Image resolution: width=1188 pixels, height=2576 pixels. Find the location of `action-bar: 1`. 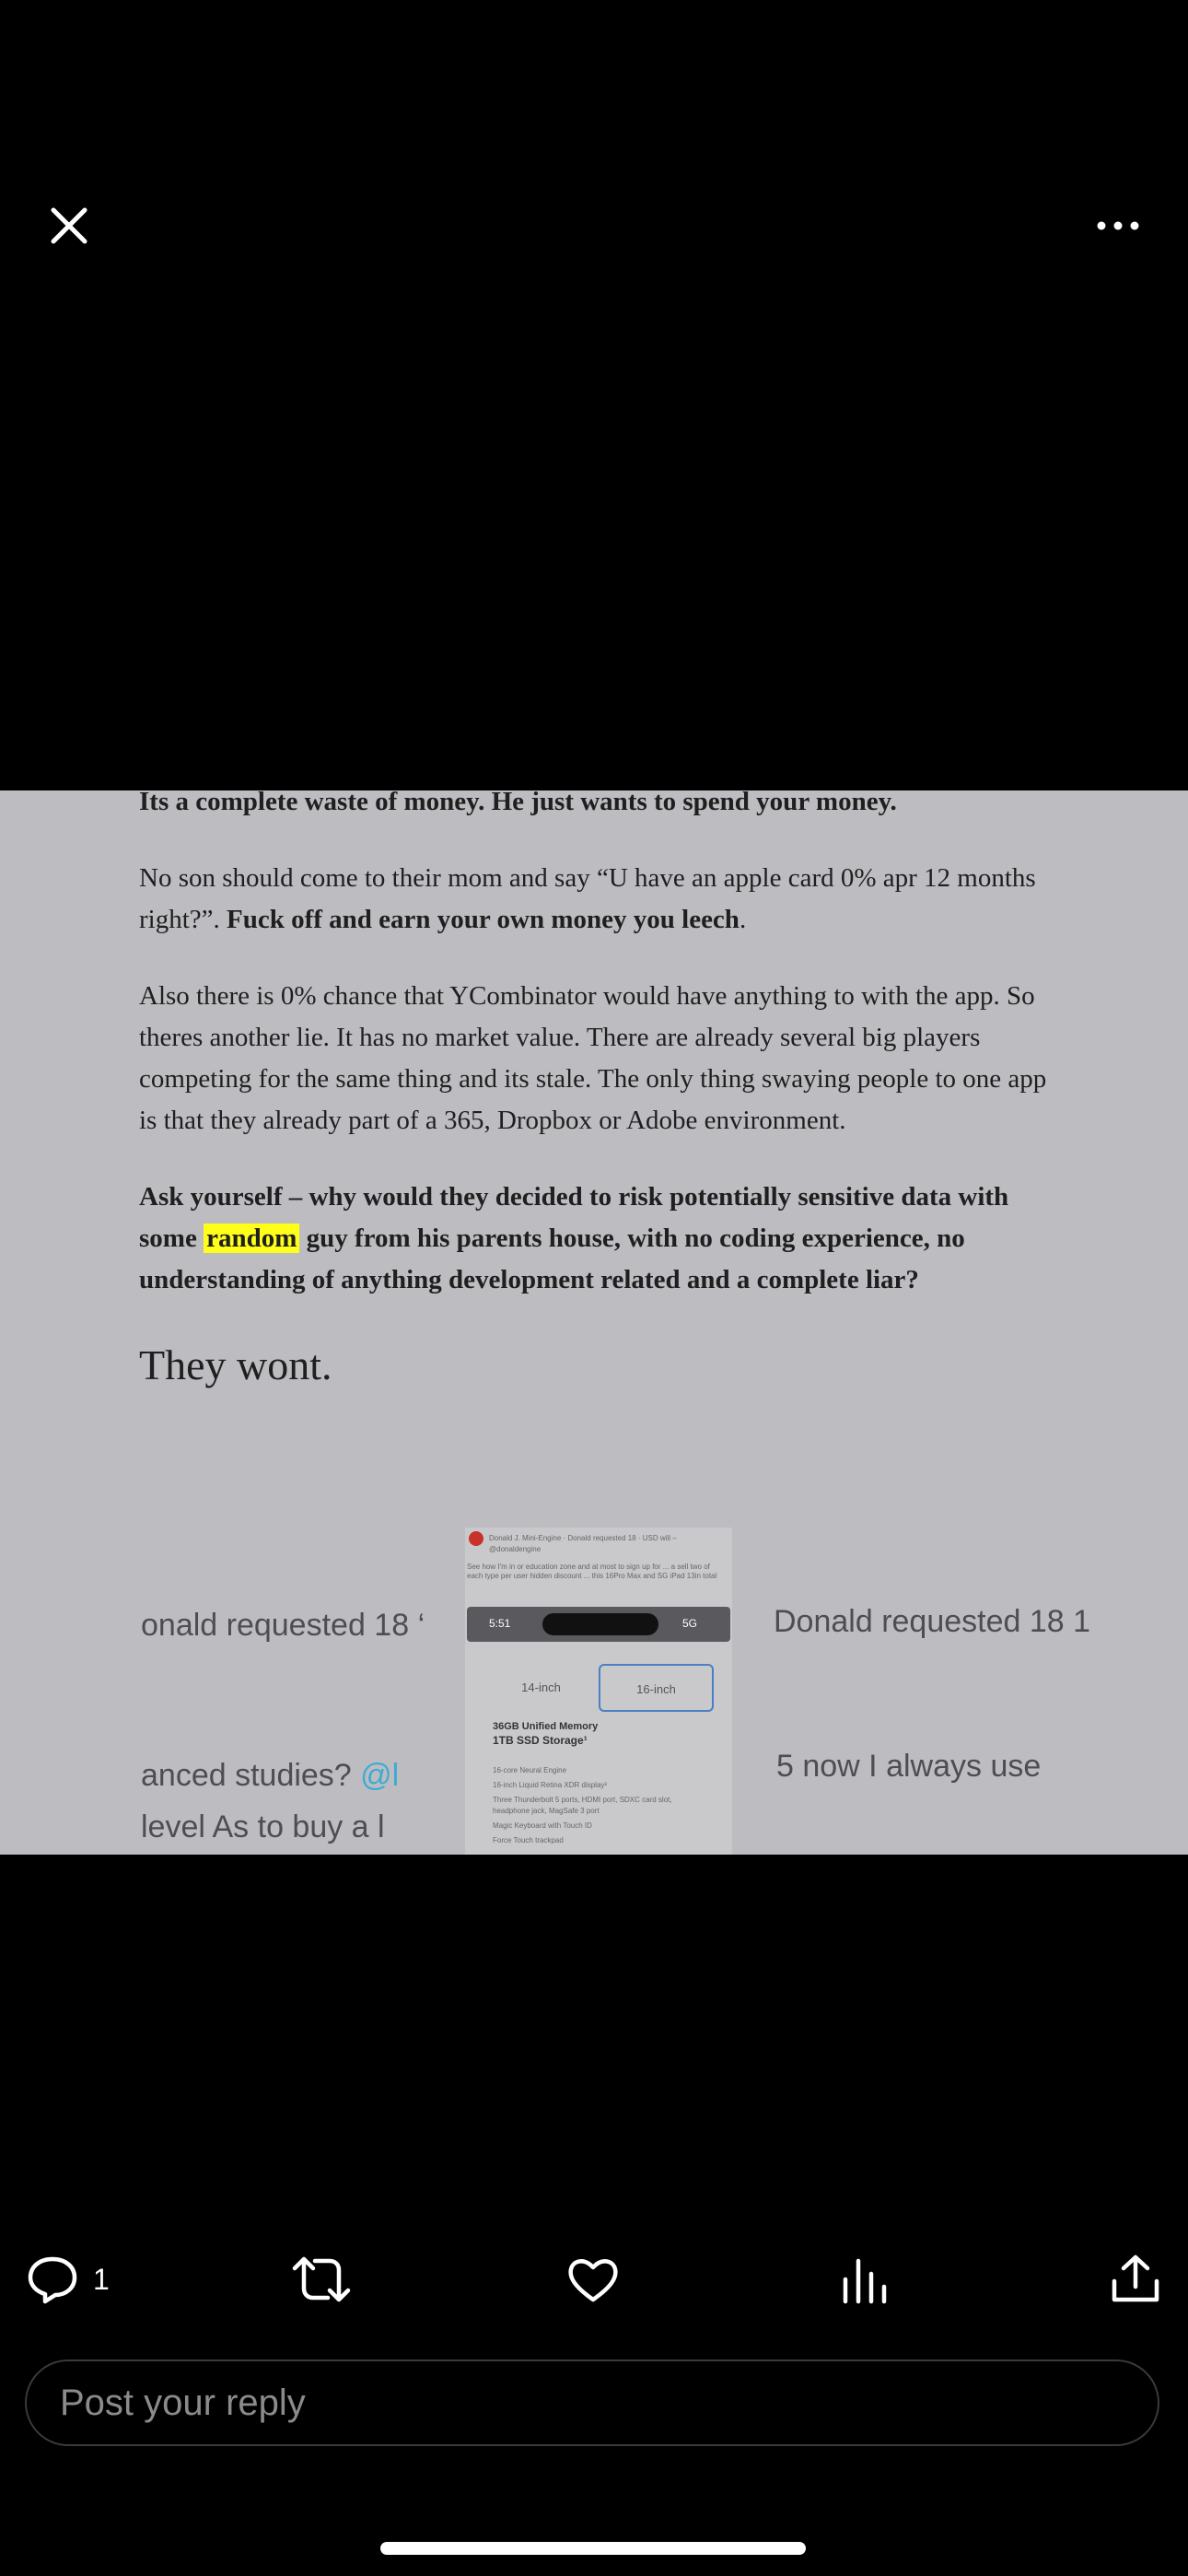

action-bar: 1 is located at coordinates (594, 2279).